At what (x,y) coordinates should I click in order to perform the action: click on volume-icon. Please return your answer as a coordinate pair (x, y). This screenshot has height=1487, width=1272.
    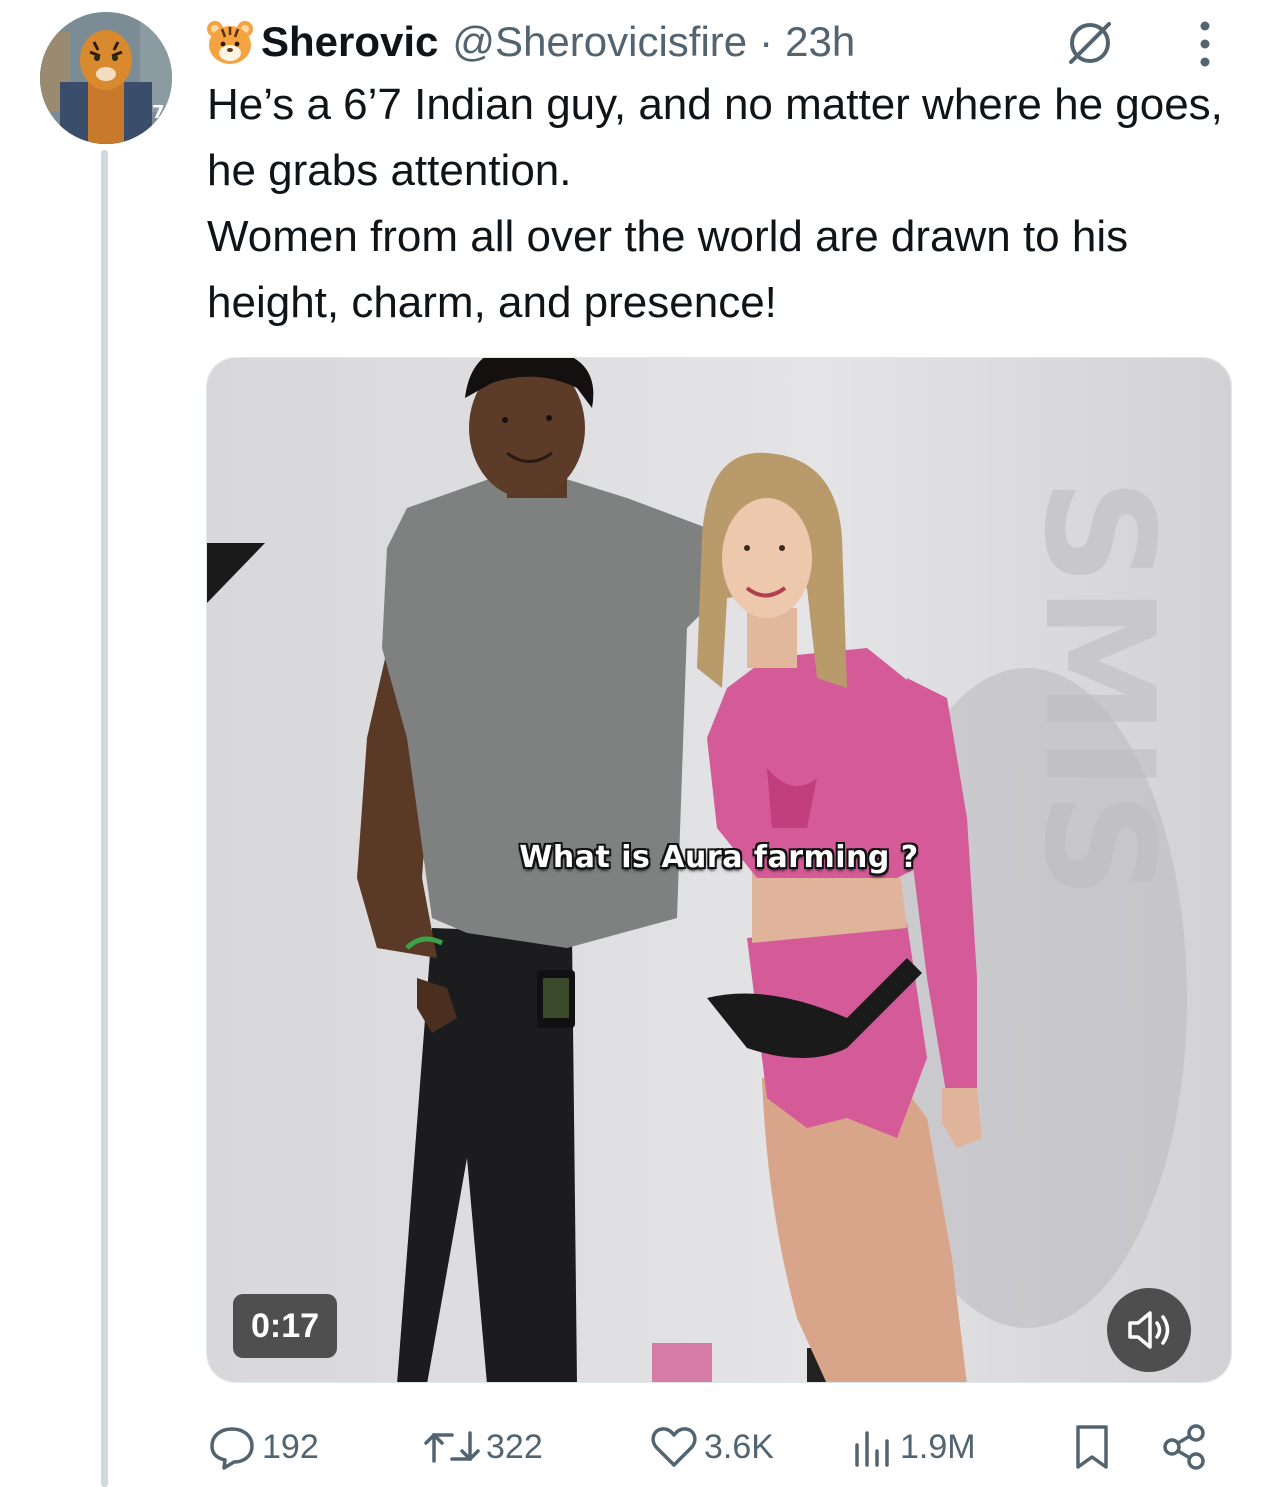
    Looking at the image, I should click on (1149, 1330).